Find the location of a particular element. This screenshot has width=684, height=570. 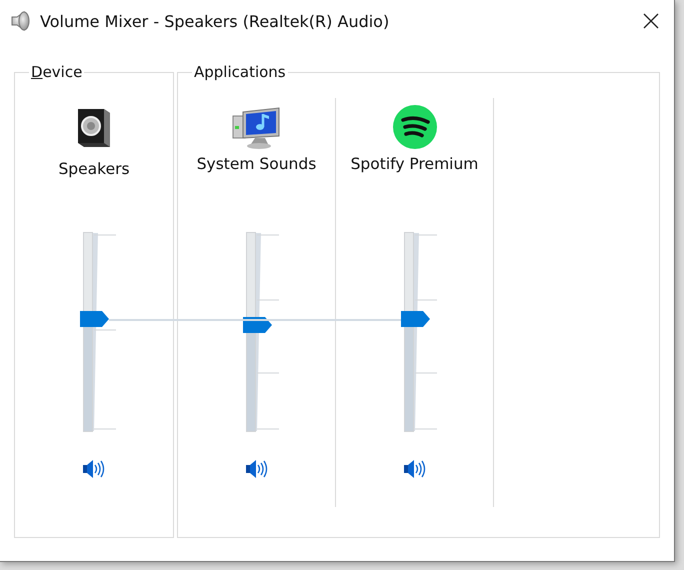

speaker-icon is located at coordinates (21, 21).